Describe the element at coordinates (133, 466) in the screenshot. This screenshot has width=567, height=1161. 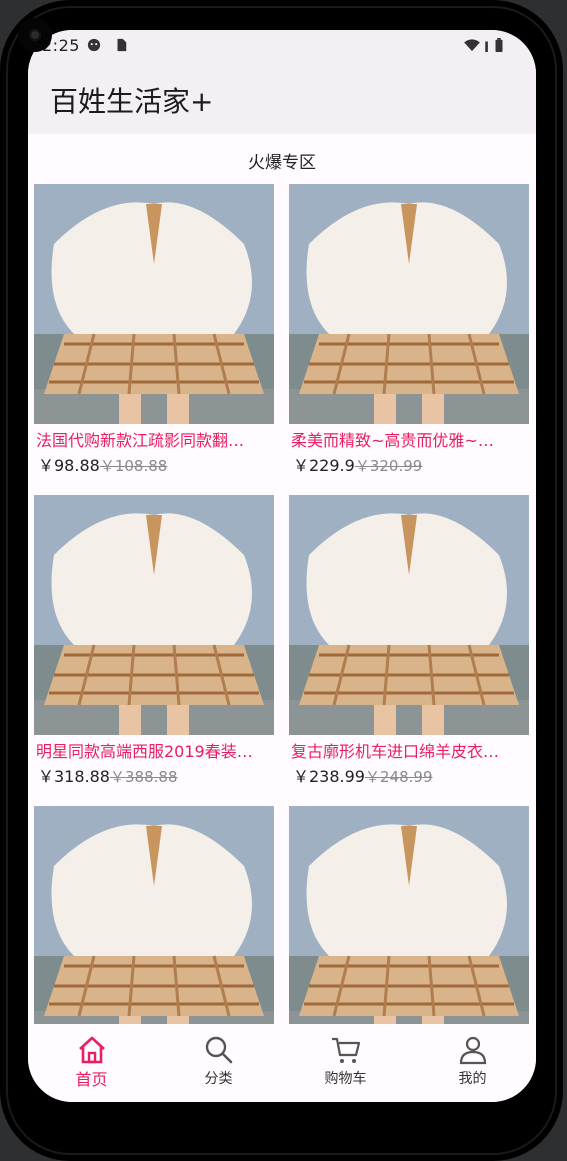
I see `product-old-price: ￥108.88` at that location.